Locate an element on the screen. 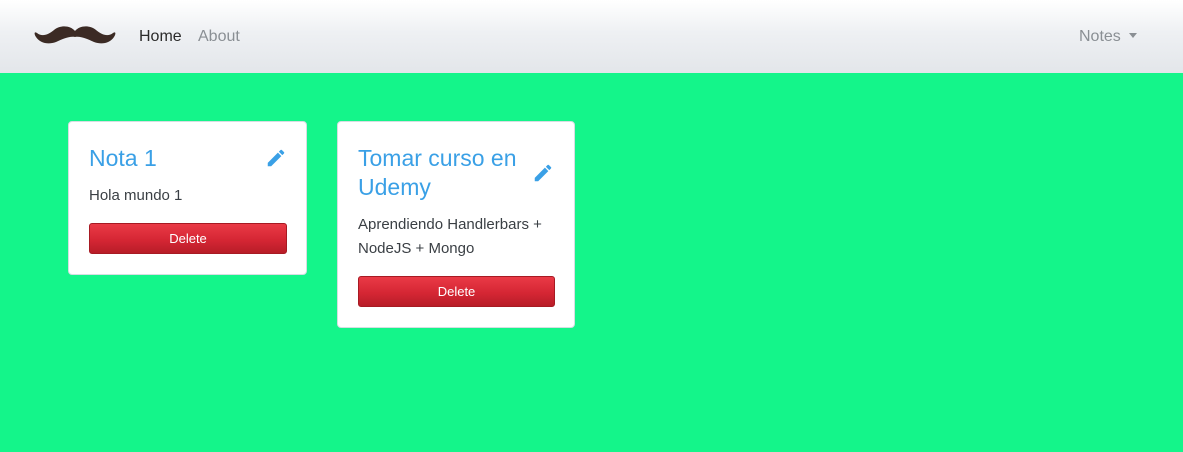 The image size is (1183, 452). caret-down-icon is located at coordinates (1132, 35).